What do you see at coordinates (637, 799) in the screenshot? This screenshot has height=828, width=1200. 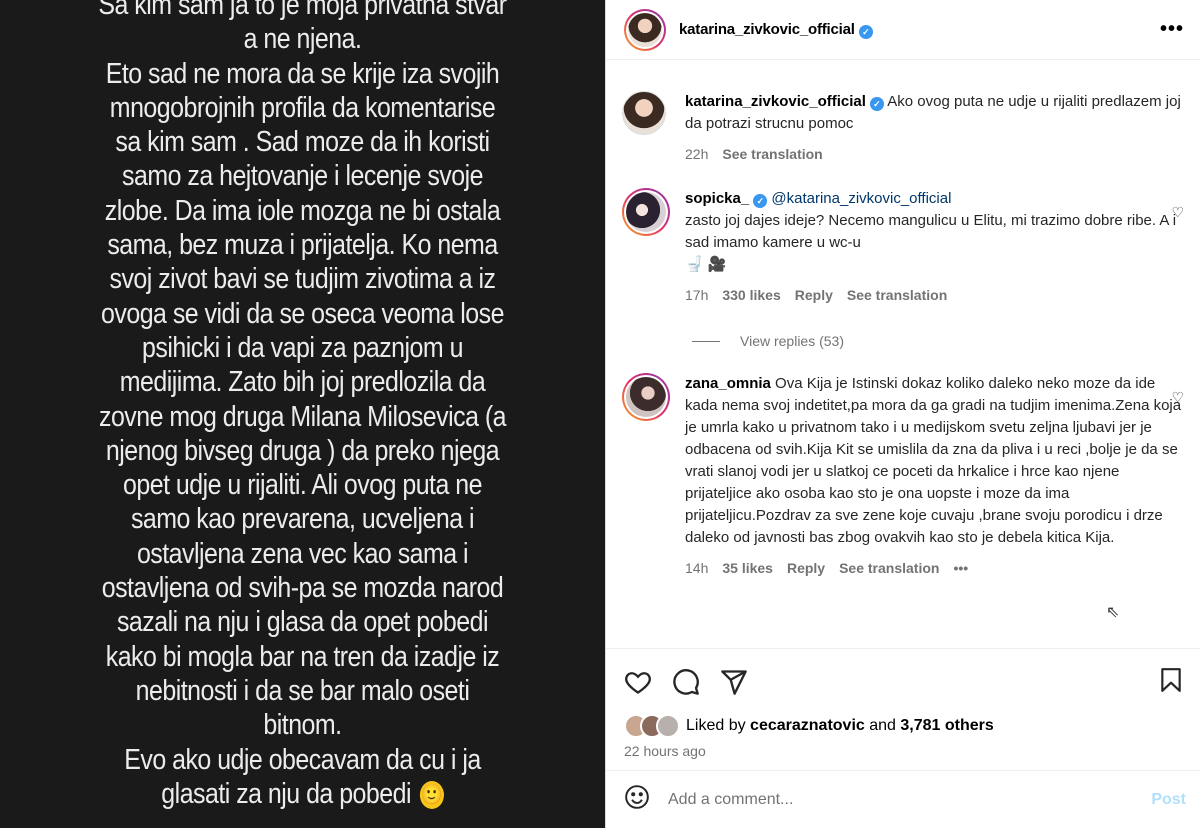 I see `emoji-picker-icon` at bounding box center [637, 799].